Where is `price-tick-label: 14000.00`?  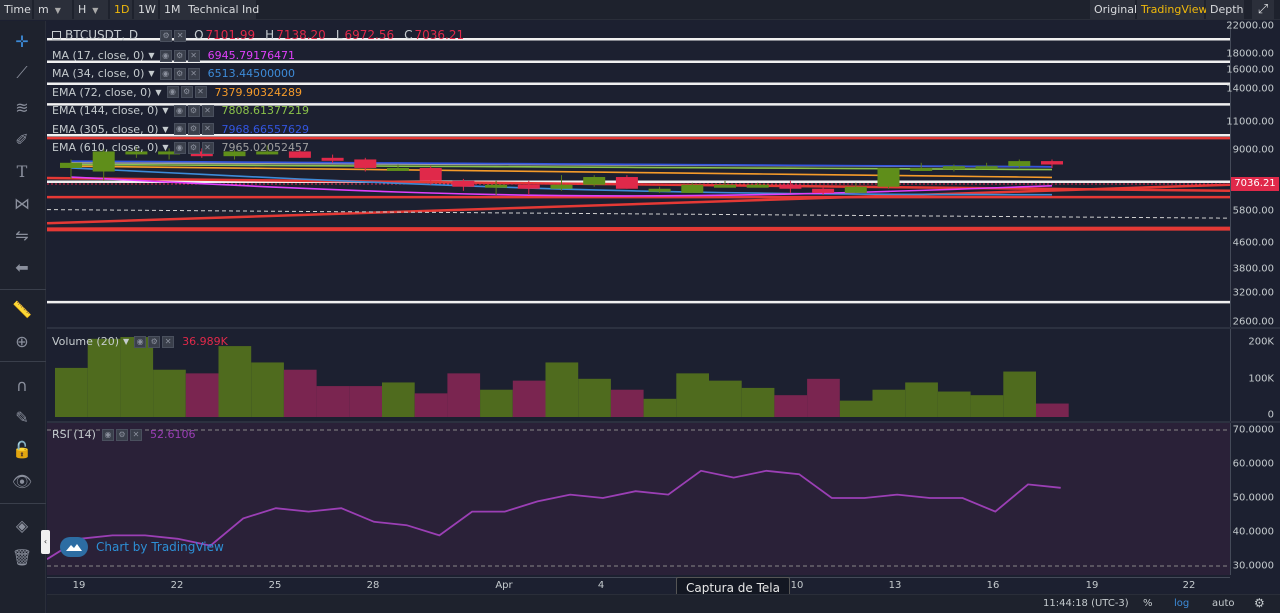 price-tick-label: 14000.00 is located at coordinates (1250, 89).